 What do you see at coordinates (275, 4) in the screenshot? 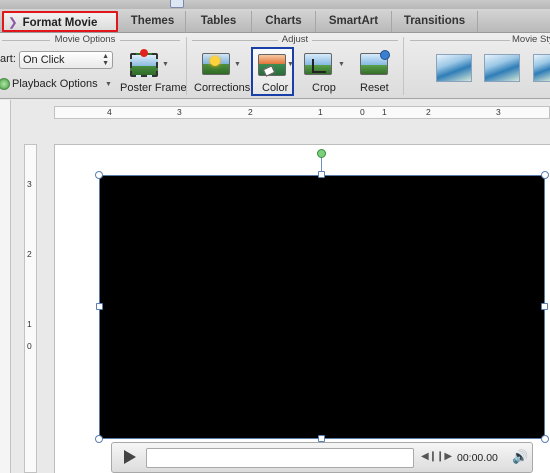
I see `window-toolbar-strip` at bounding box center [275, 4].